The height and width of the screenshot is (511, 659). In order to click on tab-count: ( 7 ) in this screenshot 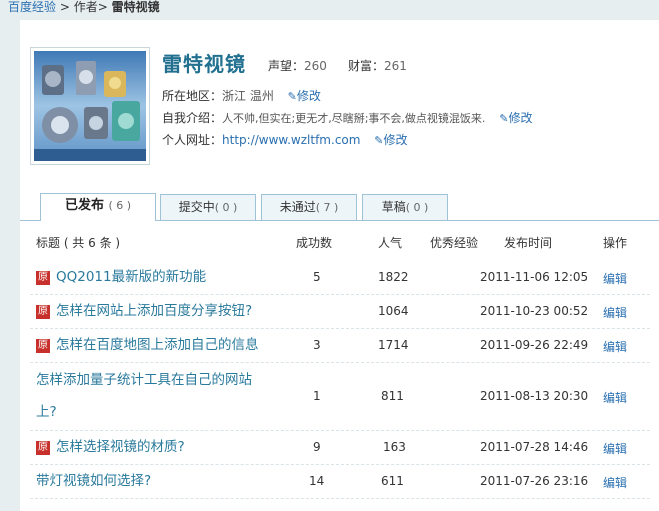, I will do `click(327, 207)`.